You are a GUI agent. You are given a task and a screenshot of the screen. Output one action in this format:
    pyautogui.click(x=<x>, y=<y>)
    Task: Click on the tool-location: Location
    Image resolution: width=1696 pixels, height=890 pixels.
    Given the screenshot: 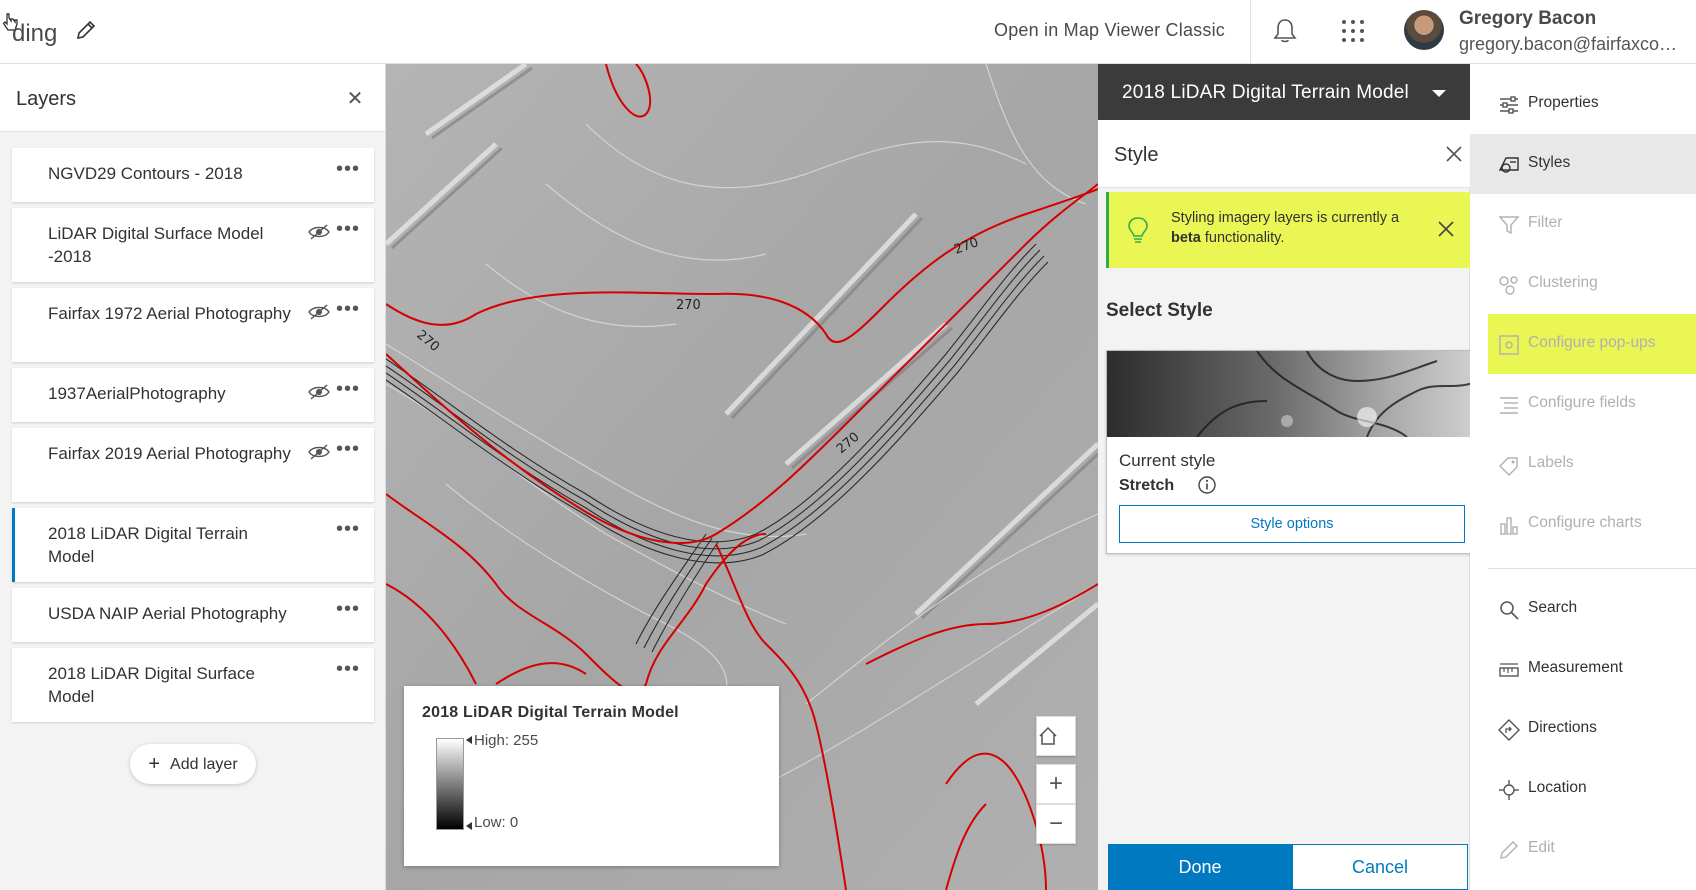 What is the action you would take?
    pyautogui.click(x=1583, y=789)
    